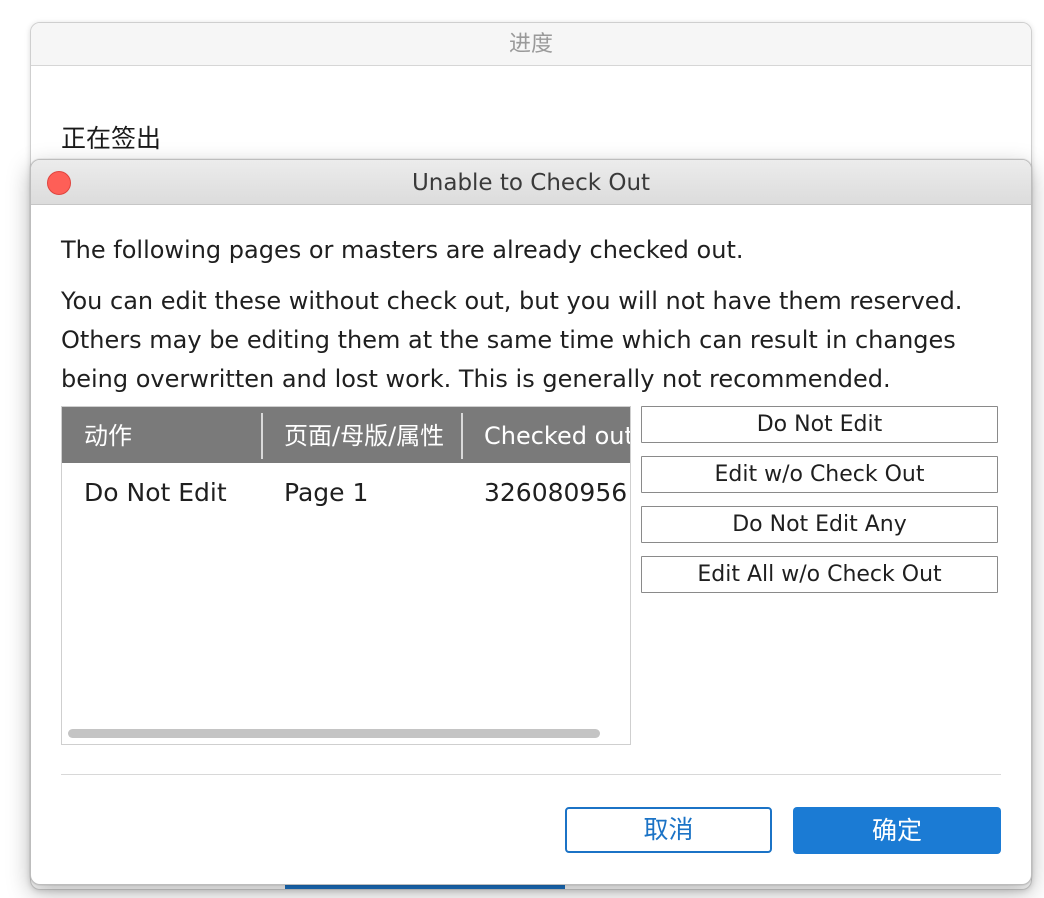 This screenshot has height=898, width=1044. I want to click on edit-without-checkout-button: Edit w/o Check Out, so click(819, 474).